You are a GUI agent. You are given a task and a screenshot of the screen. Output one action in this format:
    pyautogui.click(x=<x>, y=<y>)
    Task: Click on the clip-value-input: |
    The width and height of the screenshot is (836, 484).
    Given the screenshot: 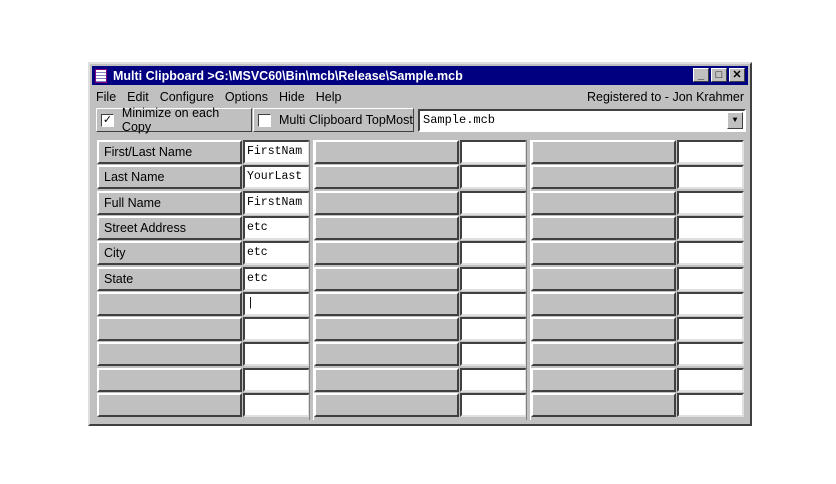 What is the action you would take?
    pyautogui.click(x=276, y=303)
    